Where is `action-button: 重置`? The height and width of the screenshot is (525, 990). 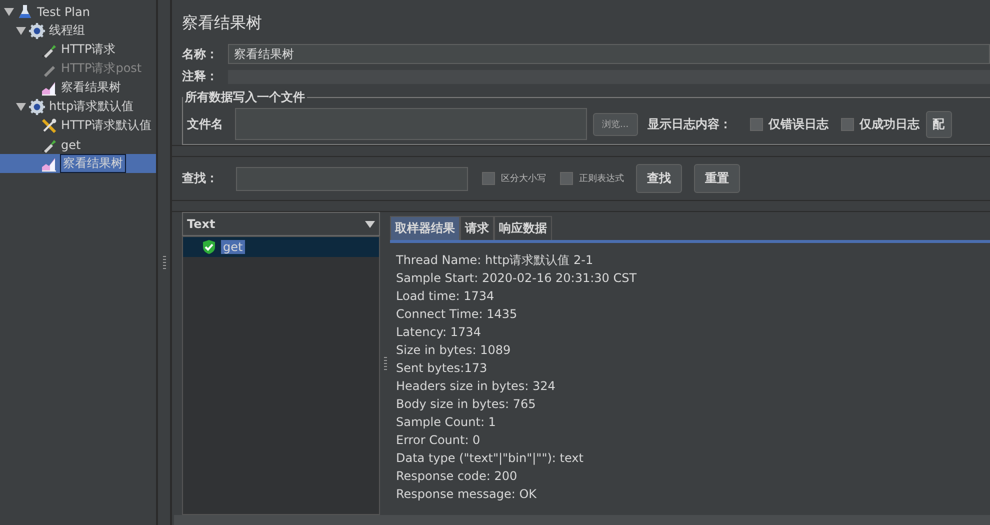
action-button: 重置 is located at coordinates (717, 178).